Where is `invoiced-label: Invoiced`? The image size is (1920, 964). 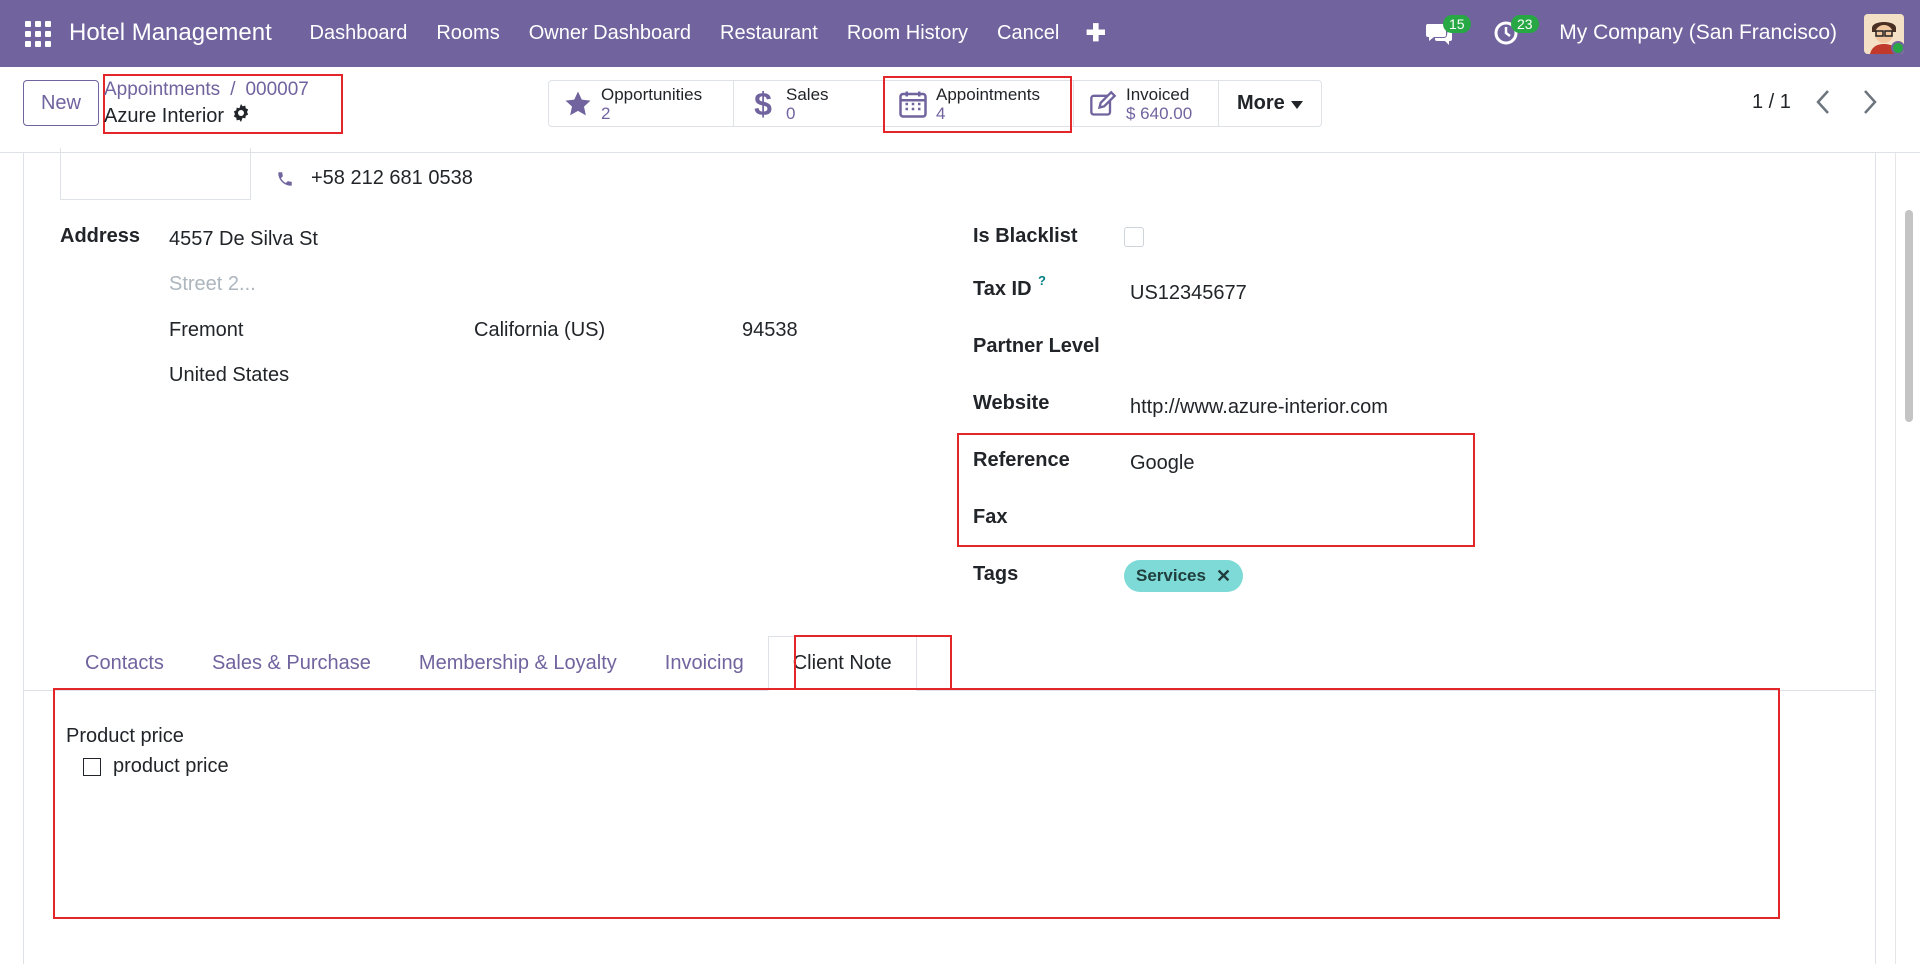
invoiced-label: Invoiced is located at coordinates (1158, 94).